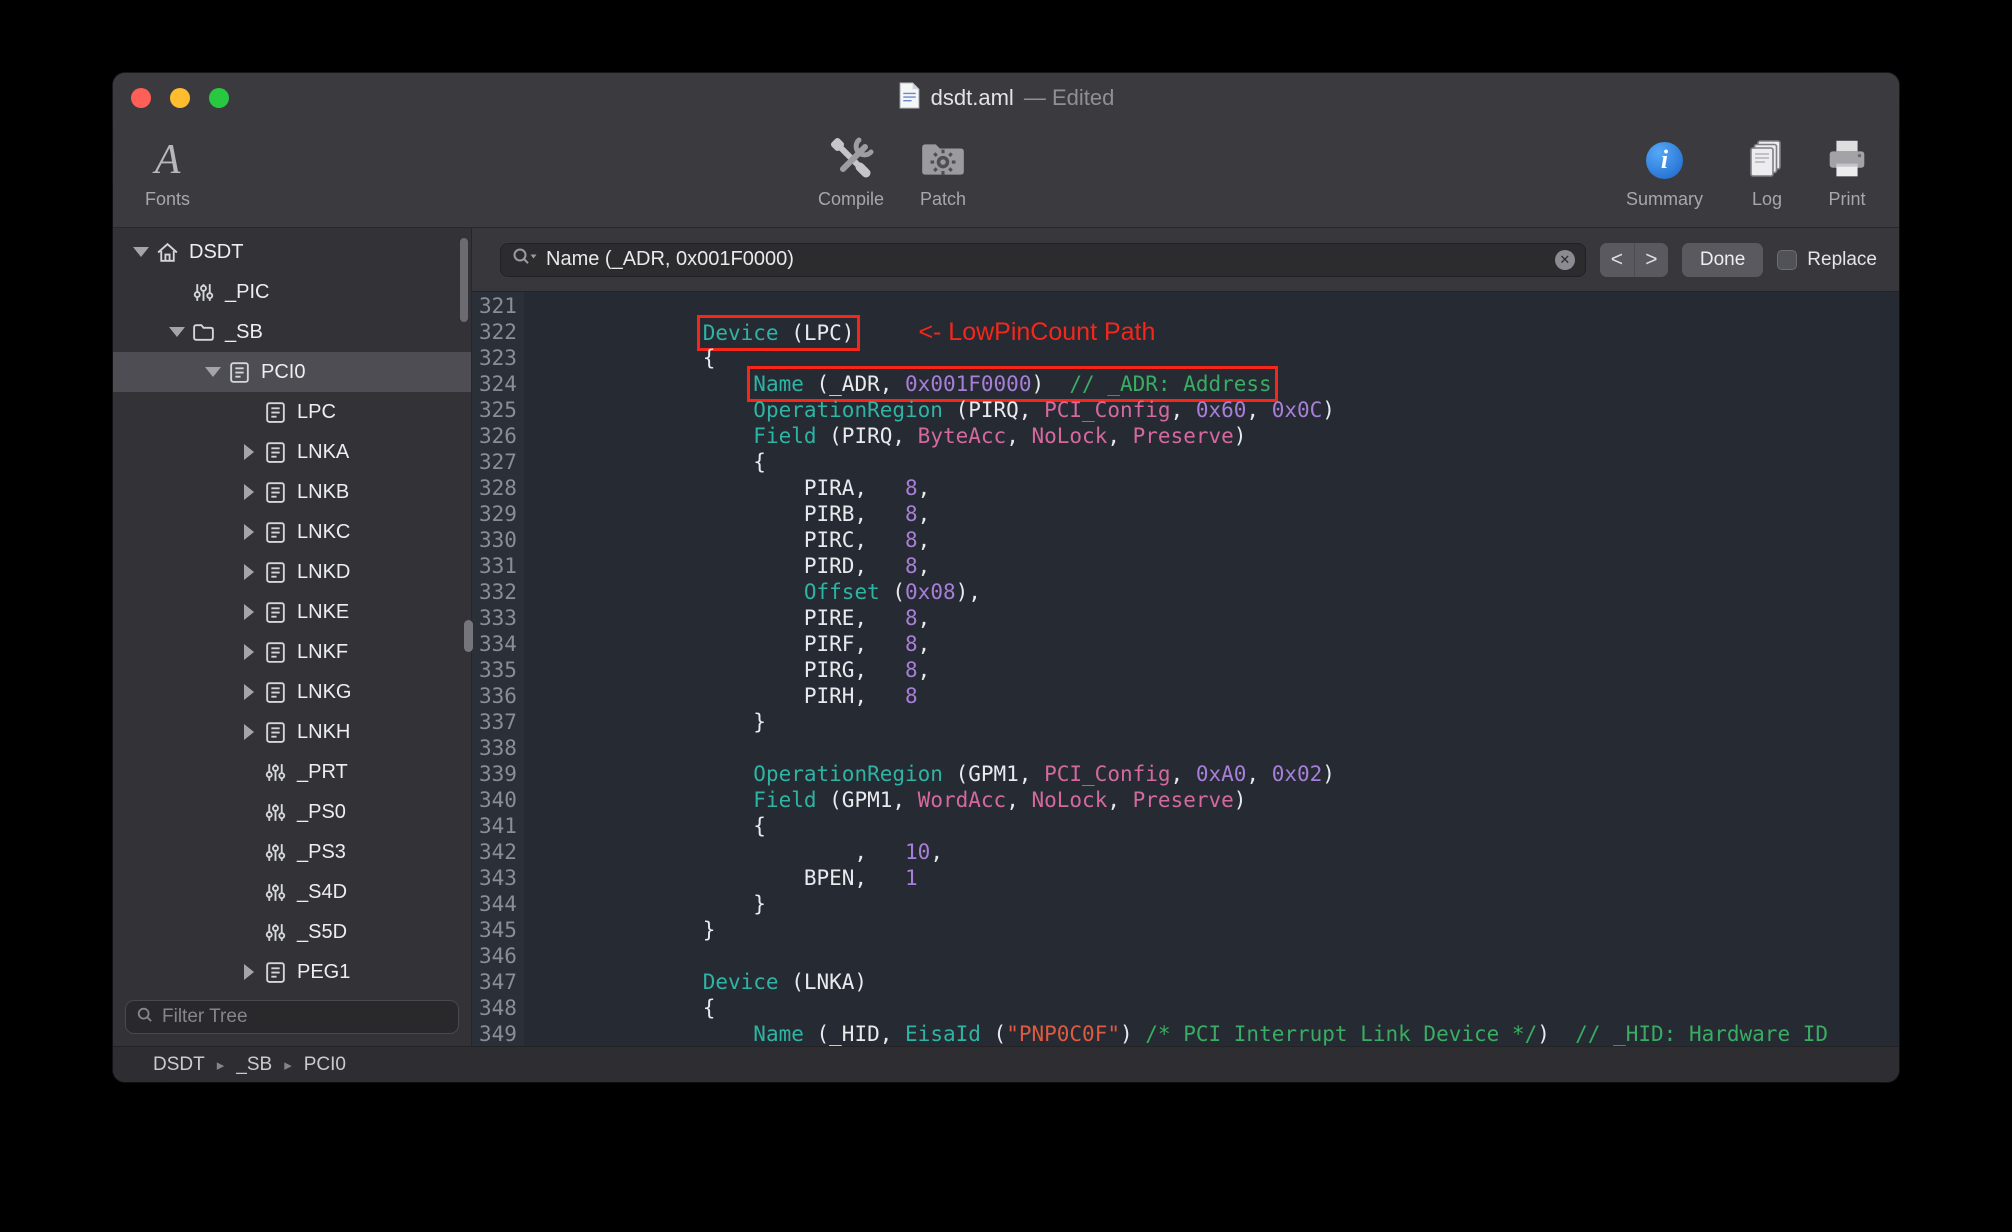 The image size is (2012, 1232). What do you see at coordinates (180, 98) in the screenshot?
I see `minimize-window-button` at bounding box center [180, 98].